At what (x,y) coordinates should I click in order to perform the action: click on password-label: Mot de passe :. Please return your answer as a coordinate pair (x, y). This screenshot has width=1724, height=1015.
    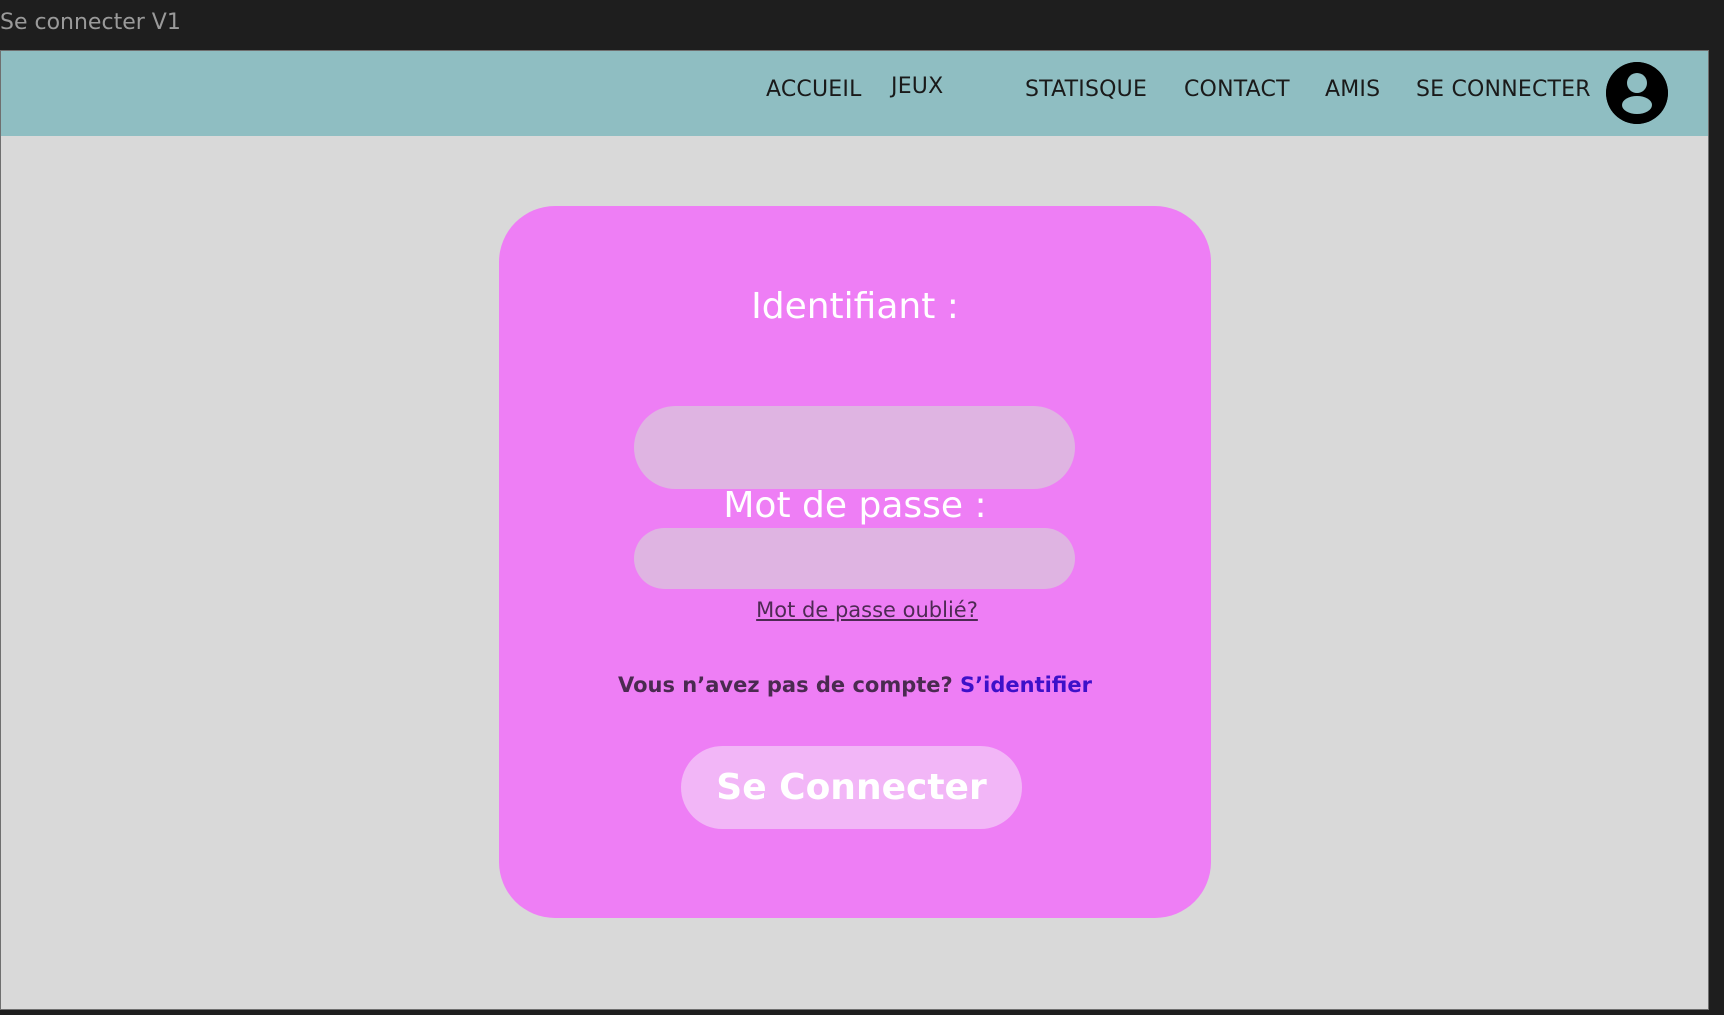
    Looking at the image, I should click on (855, 505).